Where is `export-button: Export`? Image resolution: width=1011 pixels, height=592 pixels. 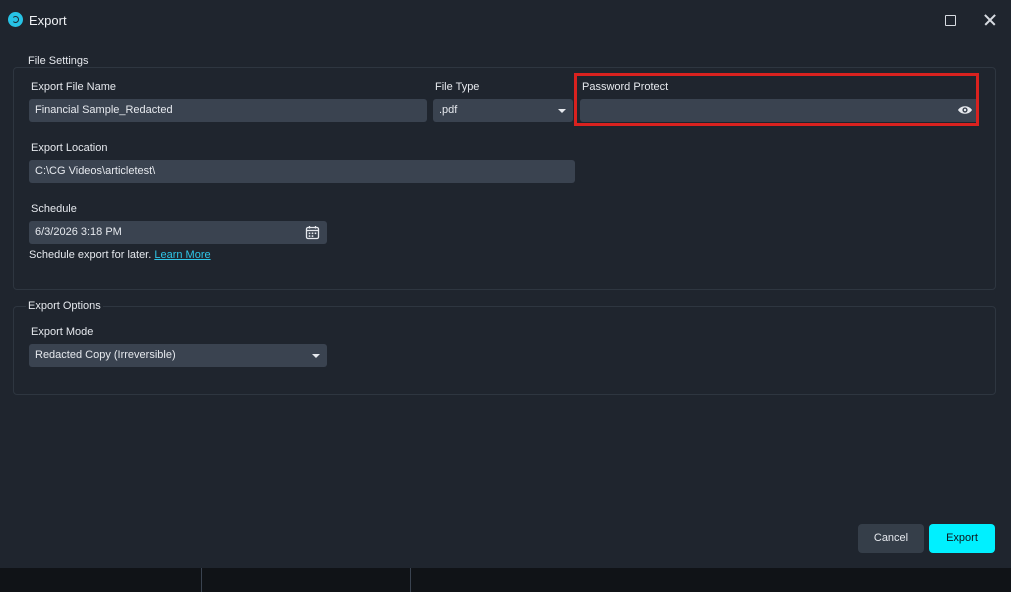 export-button: Export is located at coordinates (962, 538).